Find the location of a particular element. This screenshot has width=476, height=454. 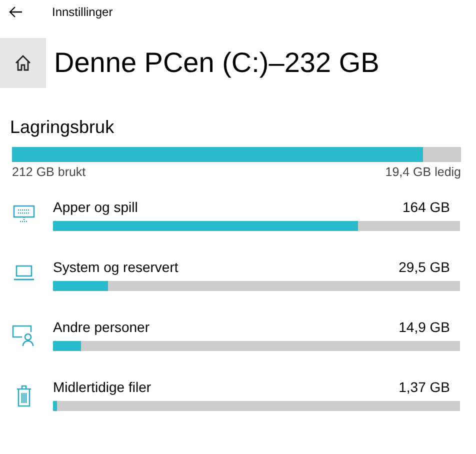

free-label: 19,4 GB ledig is located at coordinates (423, 172).